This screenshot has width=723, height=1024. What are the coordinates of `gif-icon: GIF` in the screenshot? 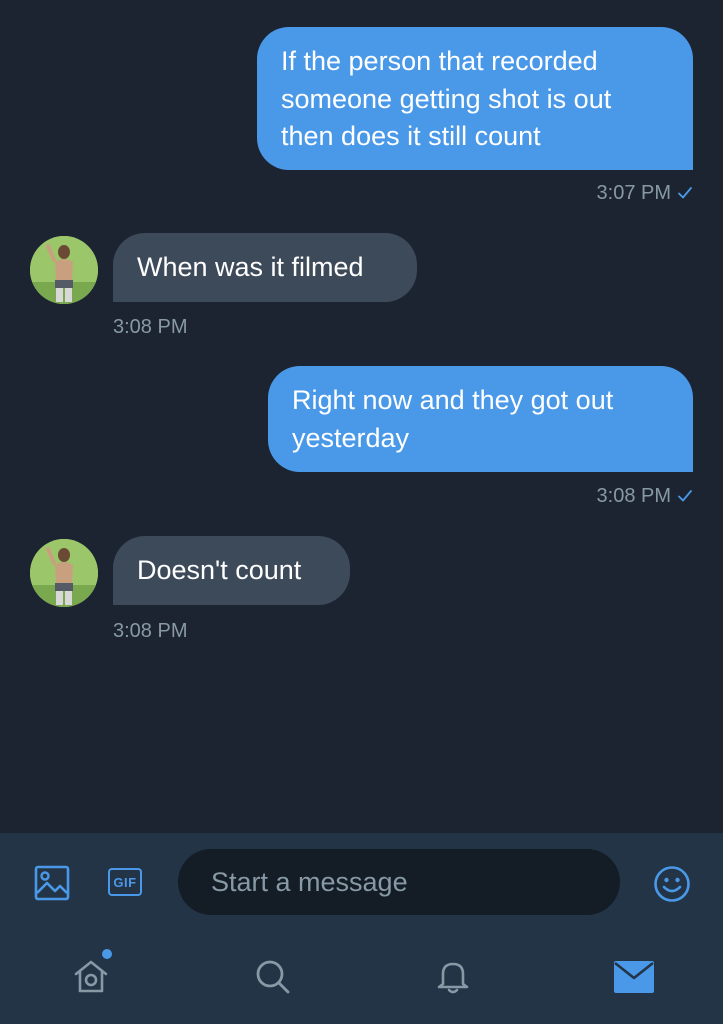 It's located at (125, 882).